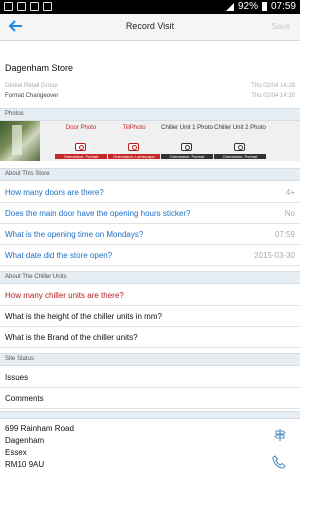 Image resolution: width=320 pixels, height=512 pixels. What do you see at coordinates (229, 6) in the screenshot?
I see `signal-icon` at bounding box center [229, 6].